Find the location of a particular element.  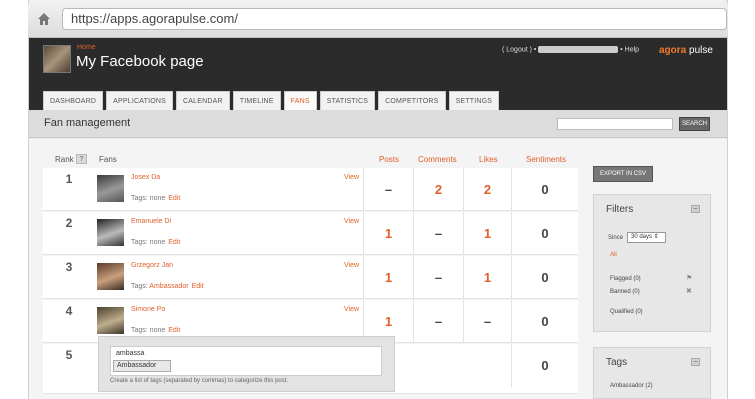

help-link: • Help is located at coordinates (629, 49).